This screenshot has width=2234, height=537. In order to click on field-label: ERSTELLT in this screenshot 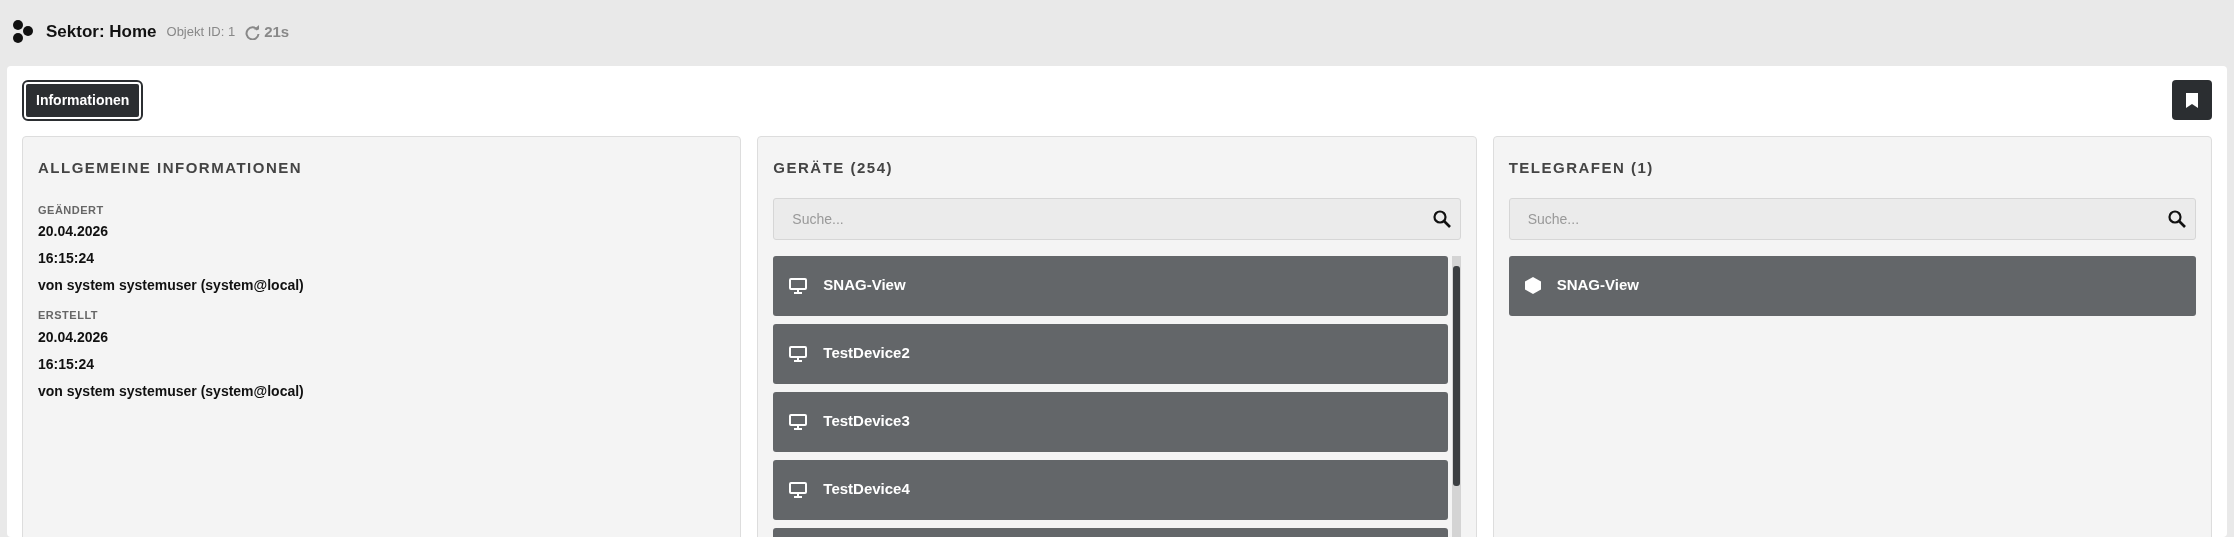, I will do `click(68, 315)`.